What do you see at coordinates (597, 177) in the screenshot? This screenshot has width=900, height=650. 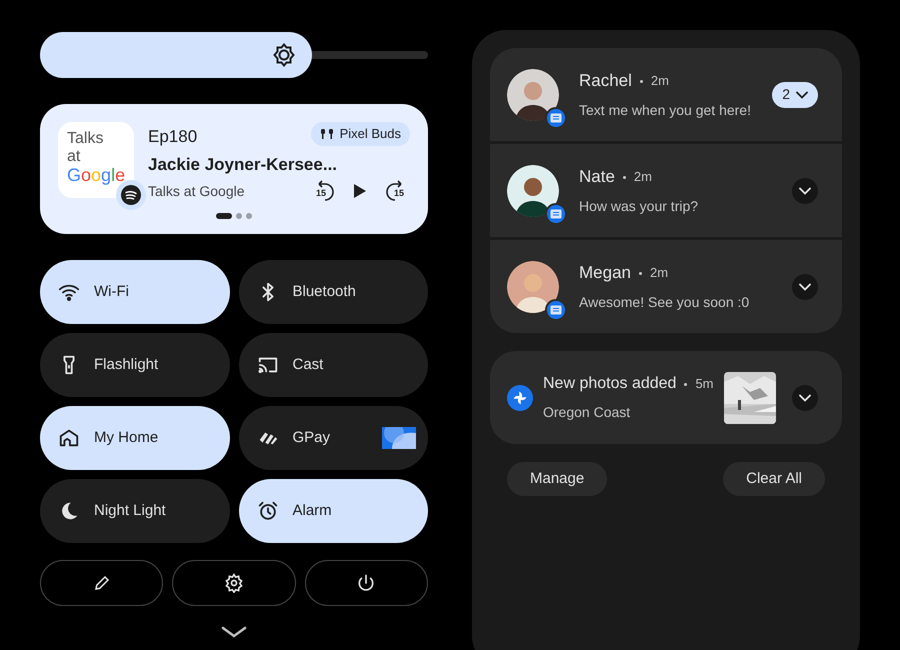 I see `sender-name: Nate` at bounding box center [597, 177].